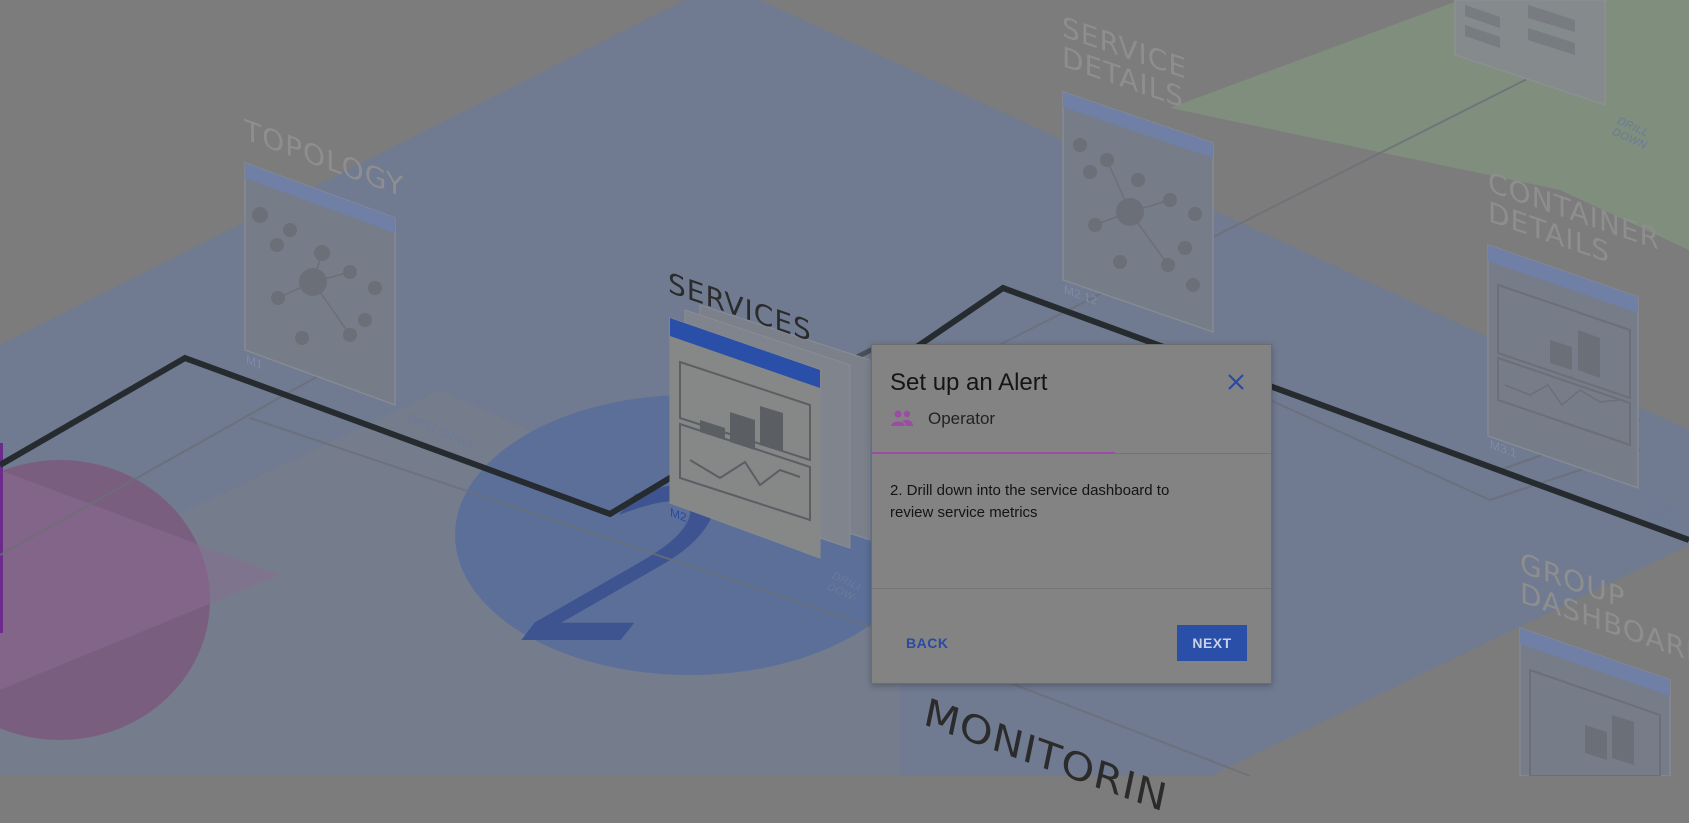 The width and height of the screenshot is (1689, 823). I want to click on dialog-divider, so click(1071, 588).